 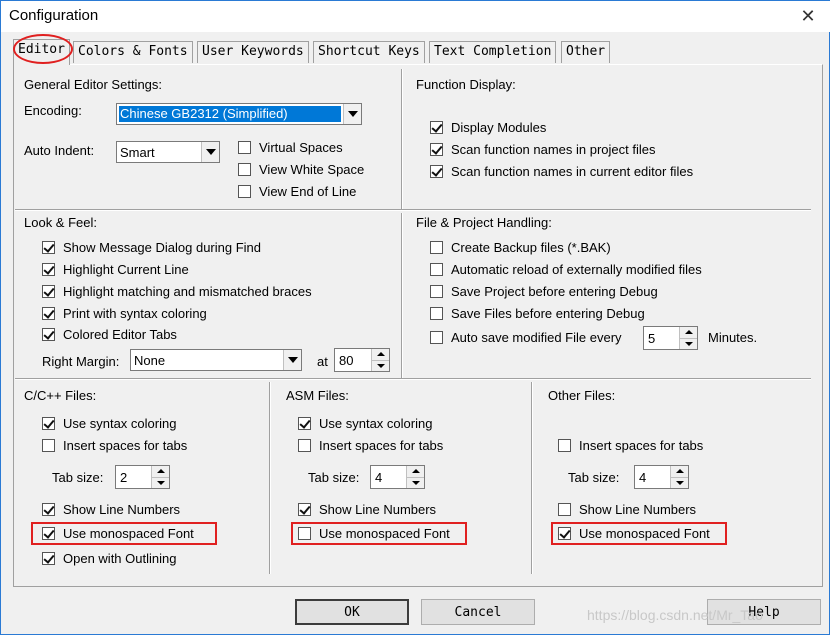 I want to click on checkbox-asm-syntax-coloring: Use syntax coloring, so click(x=365, y=423).